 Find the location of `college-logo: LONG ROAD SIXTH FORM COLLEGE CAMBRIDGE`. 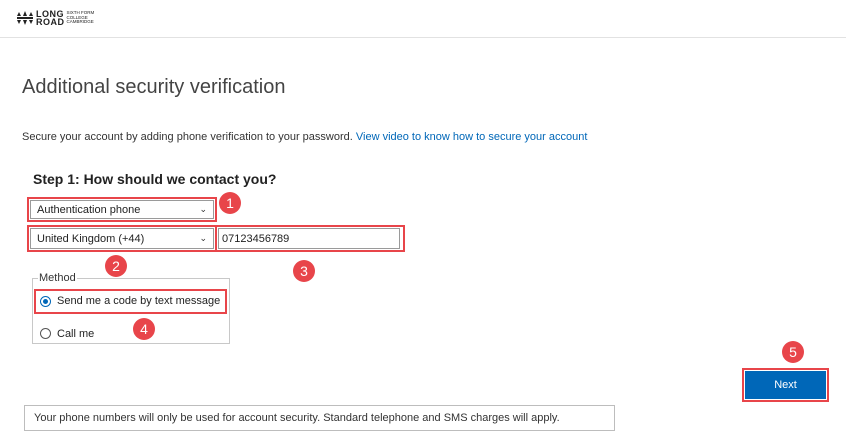

college-logo: LONG ROAD SIXTH FORM COLLEGE CAMBRIDGE is located at coordinates (60, 18).